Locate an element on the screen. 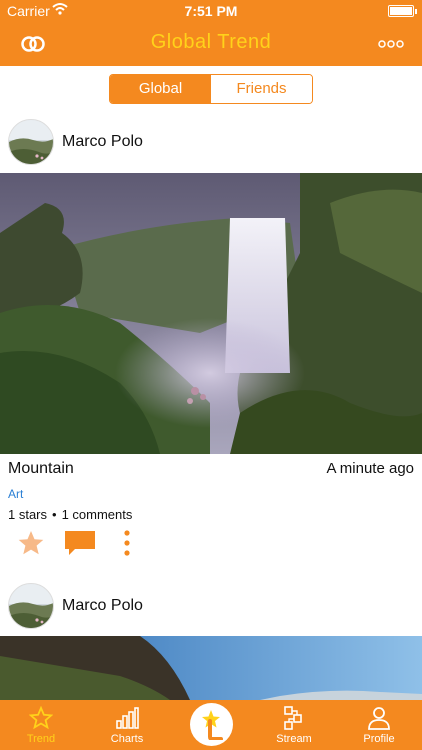 The width and height of the screenshot is (422, 750). comment-icon is located at coordinates (80, 543).